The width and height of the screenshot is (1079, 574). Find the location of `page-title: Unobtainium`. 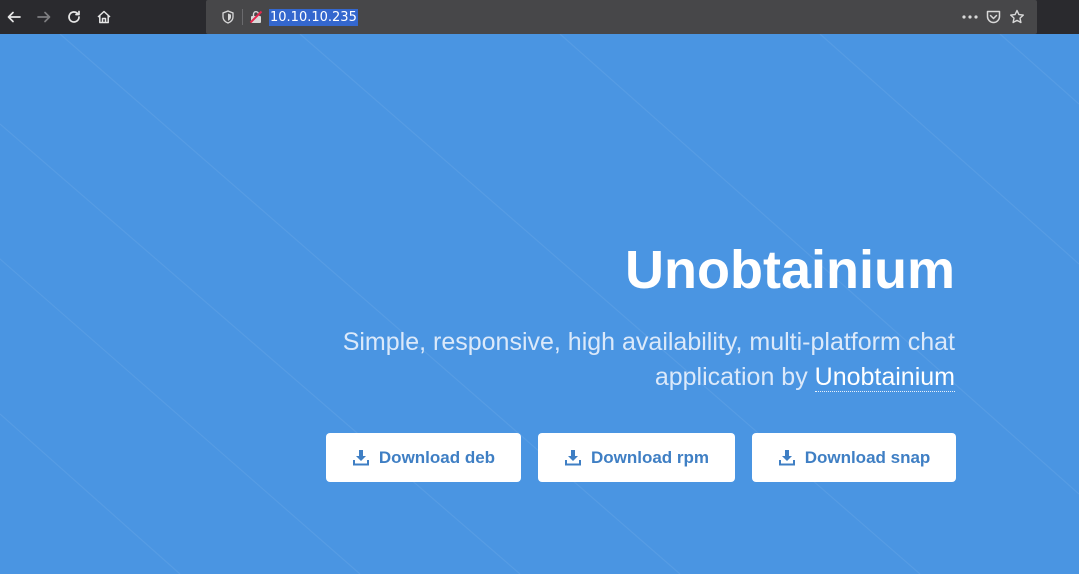

page-title: Unobtainium is located at coordinates (790, 270).